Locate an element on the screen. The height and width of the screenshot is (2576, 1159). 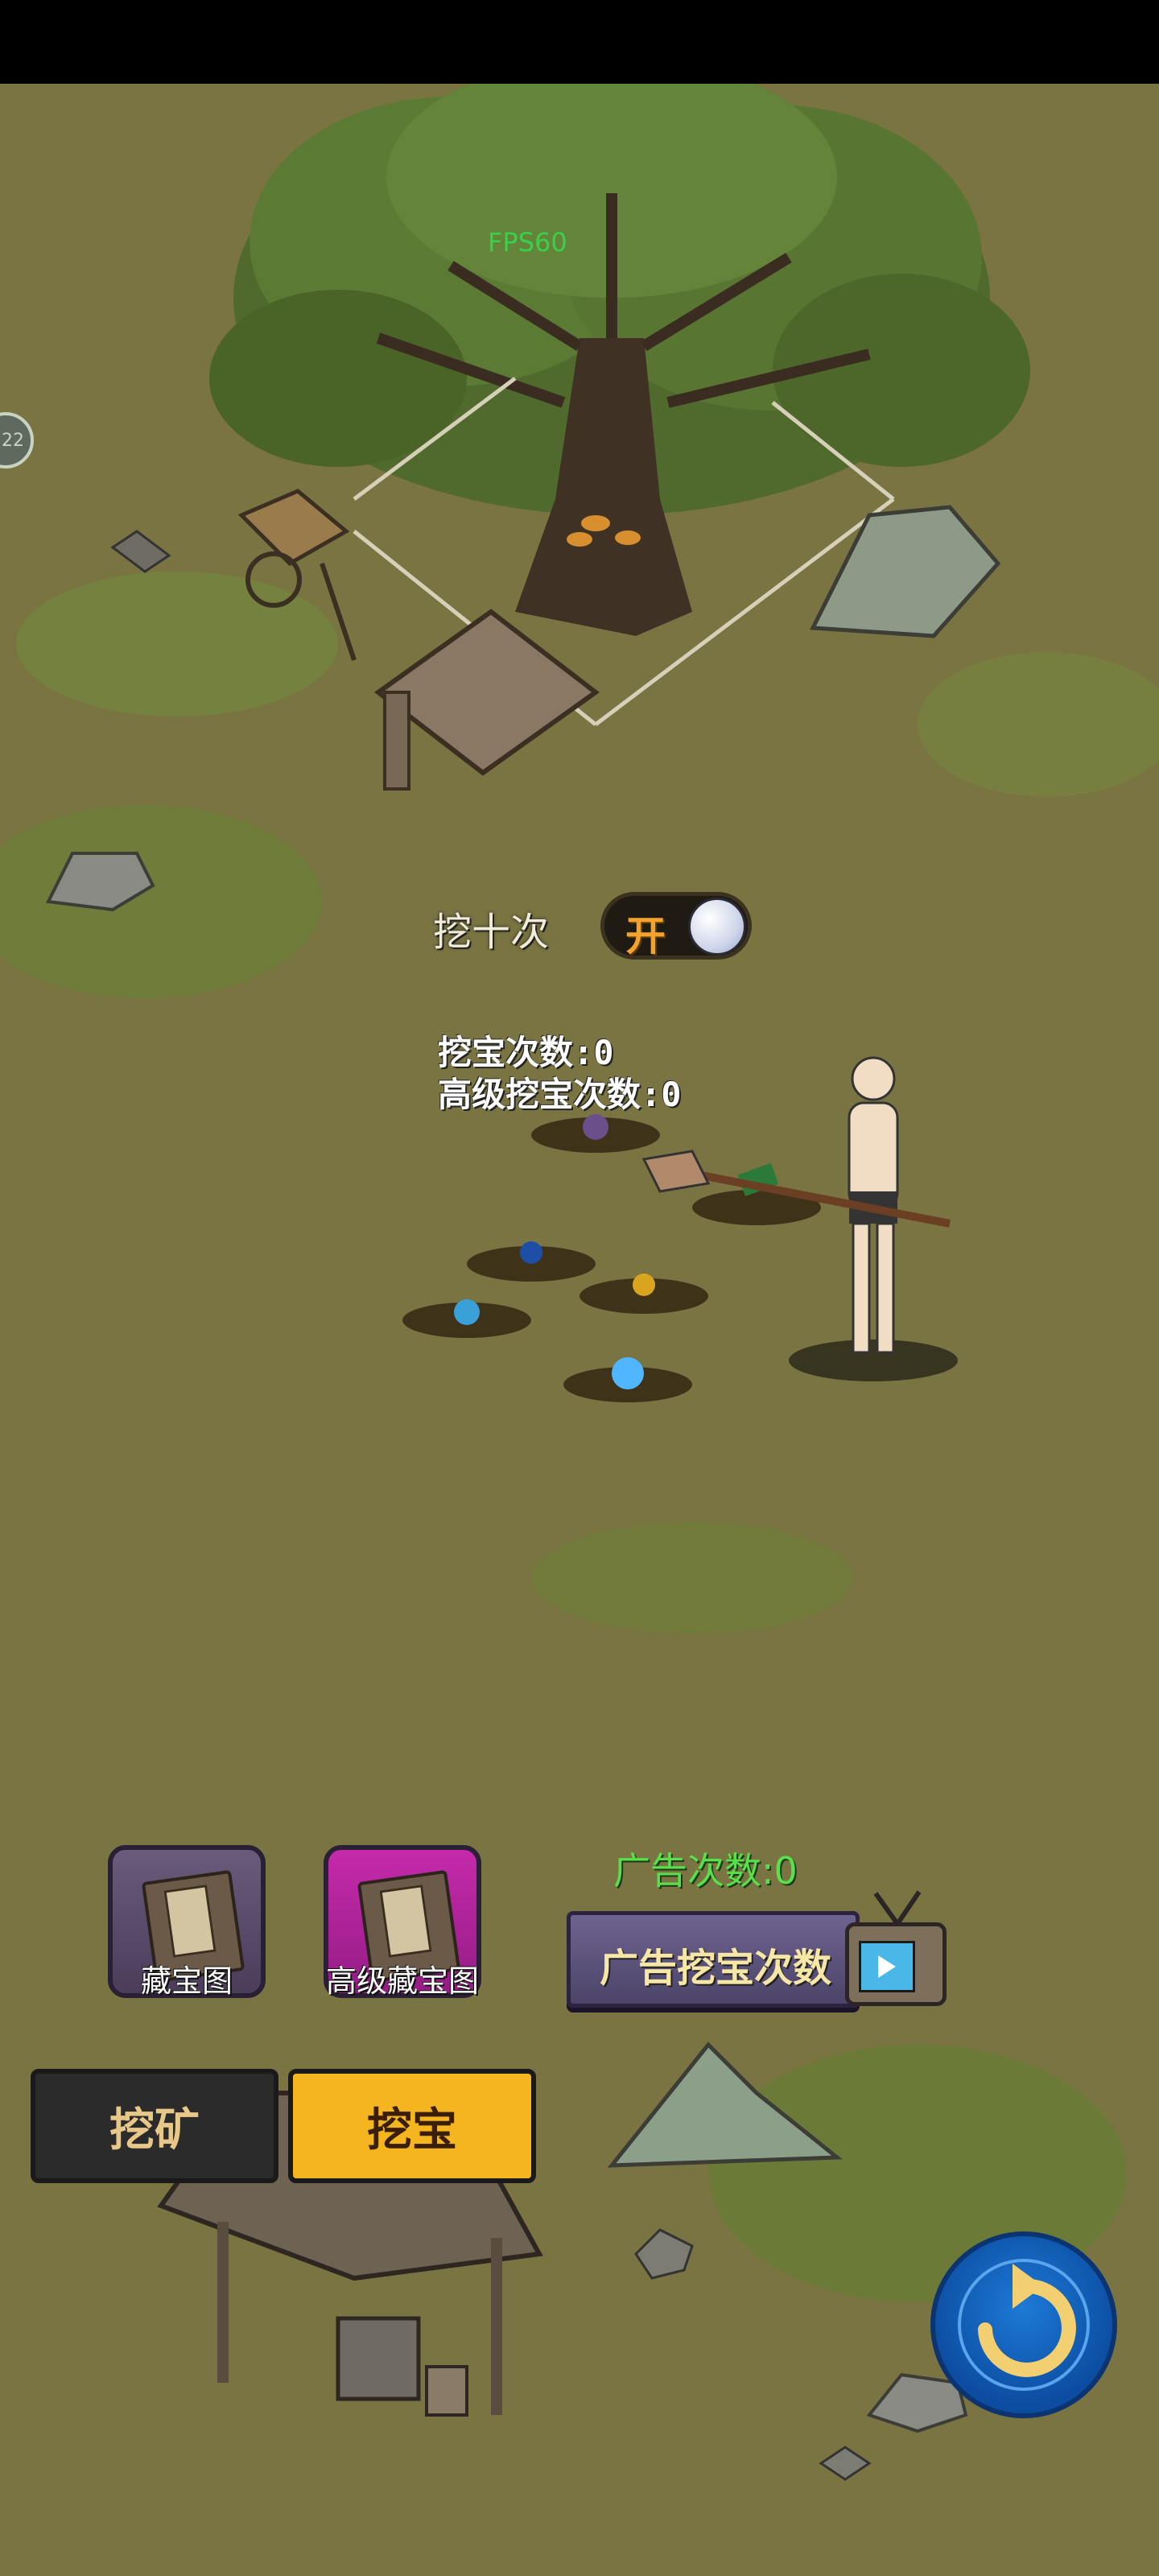
toggle-on-text: 开 is located at coordinates (645, 936).